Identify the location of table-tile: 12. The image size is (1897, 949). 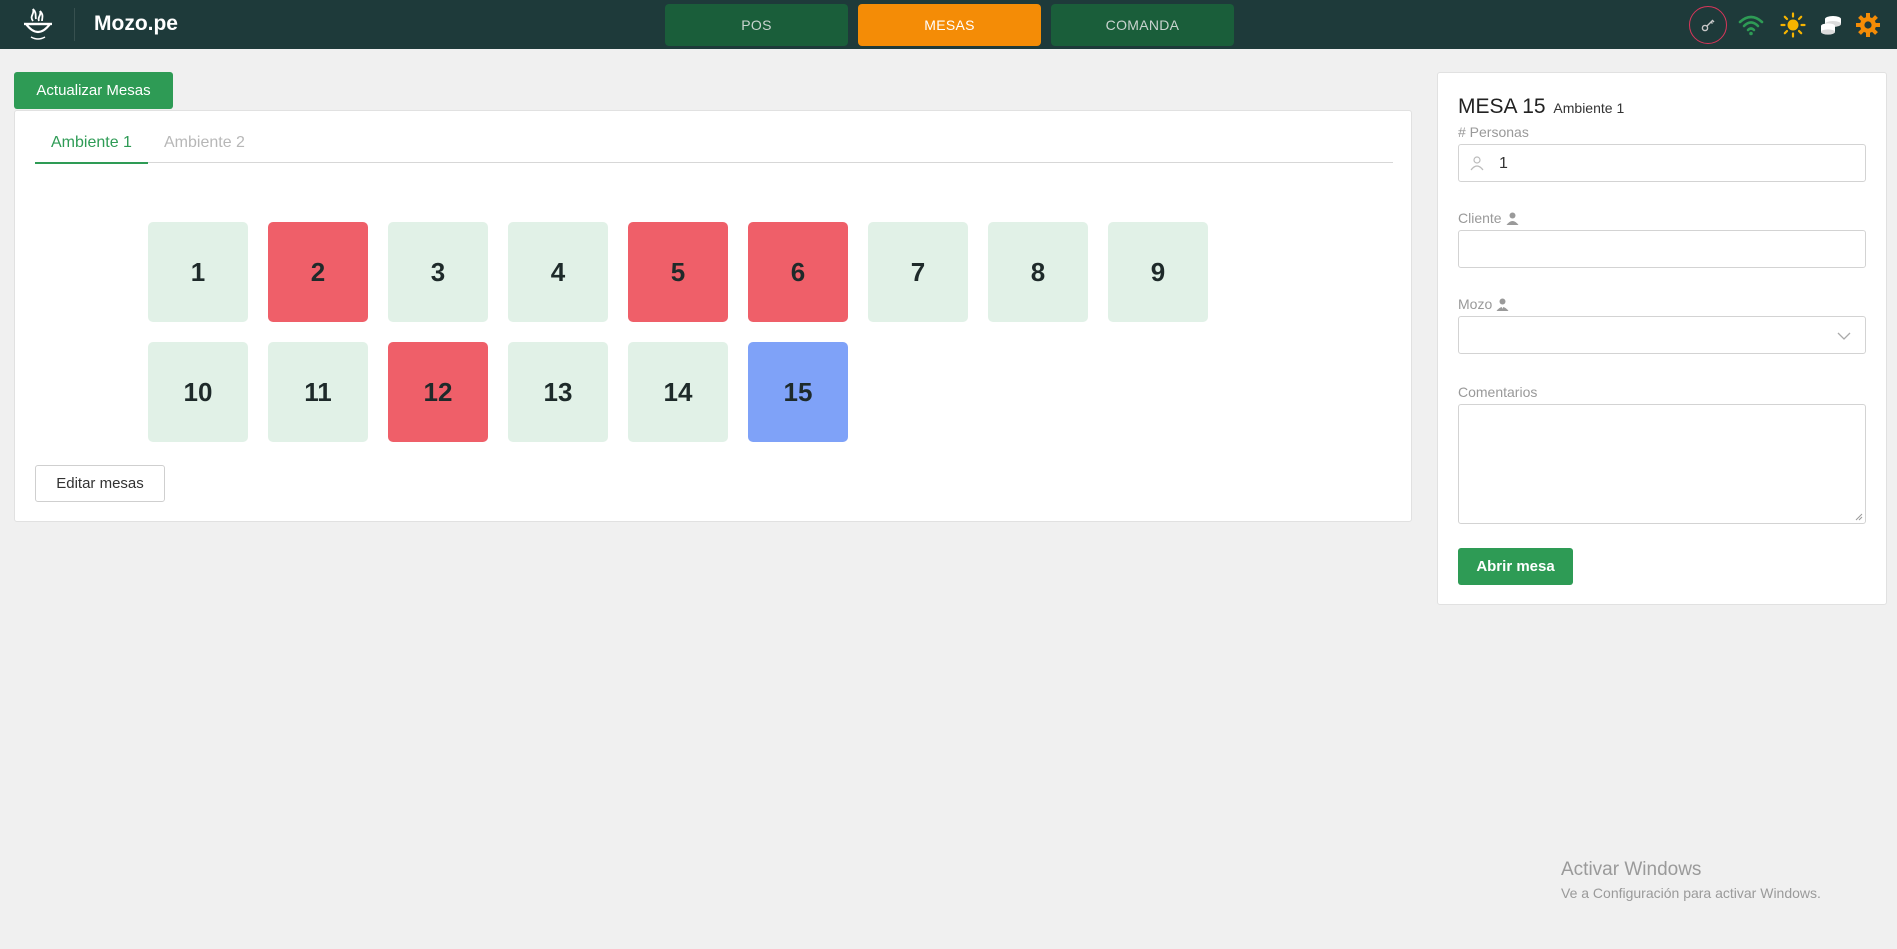
(438, 392).